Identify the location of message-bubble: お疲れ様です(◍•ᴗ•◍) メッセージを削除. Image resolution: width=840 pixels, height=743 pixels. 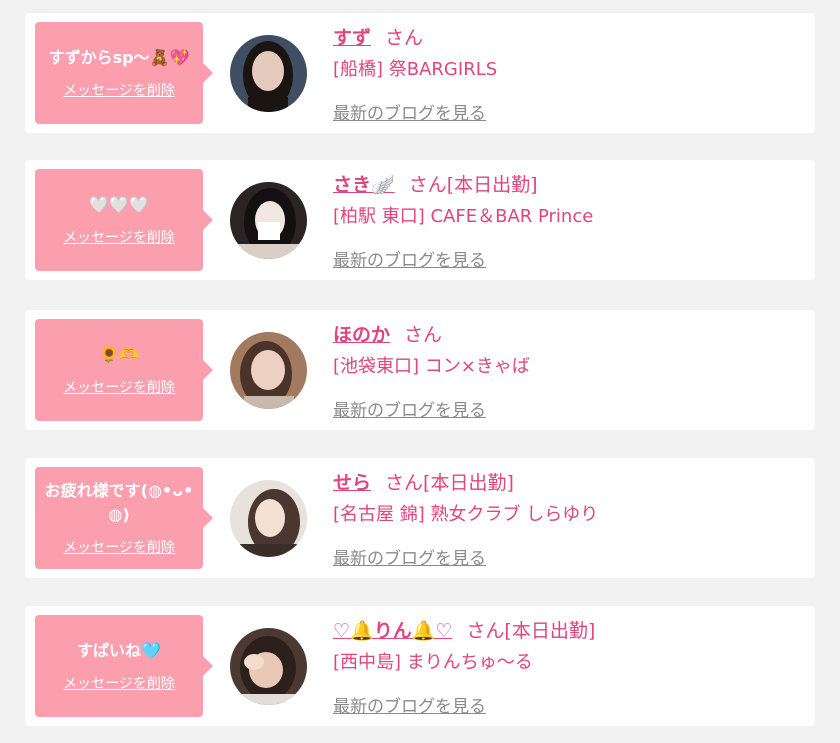
(124, 518).